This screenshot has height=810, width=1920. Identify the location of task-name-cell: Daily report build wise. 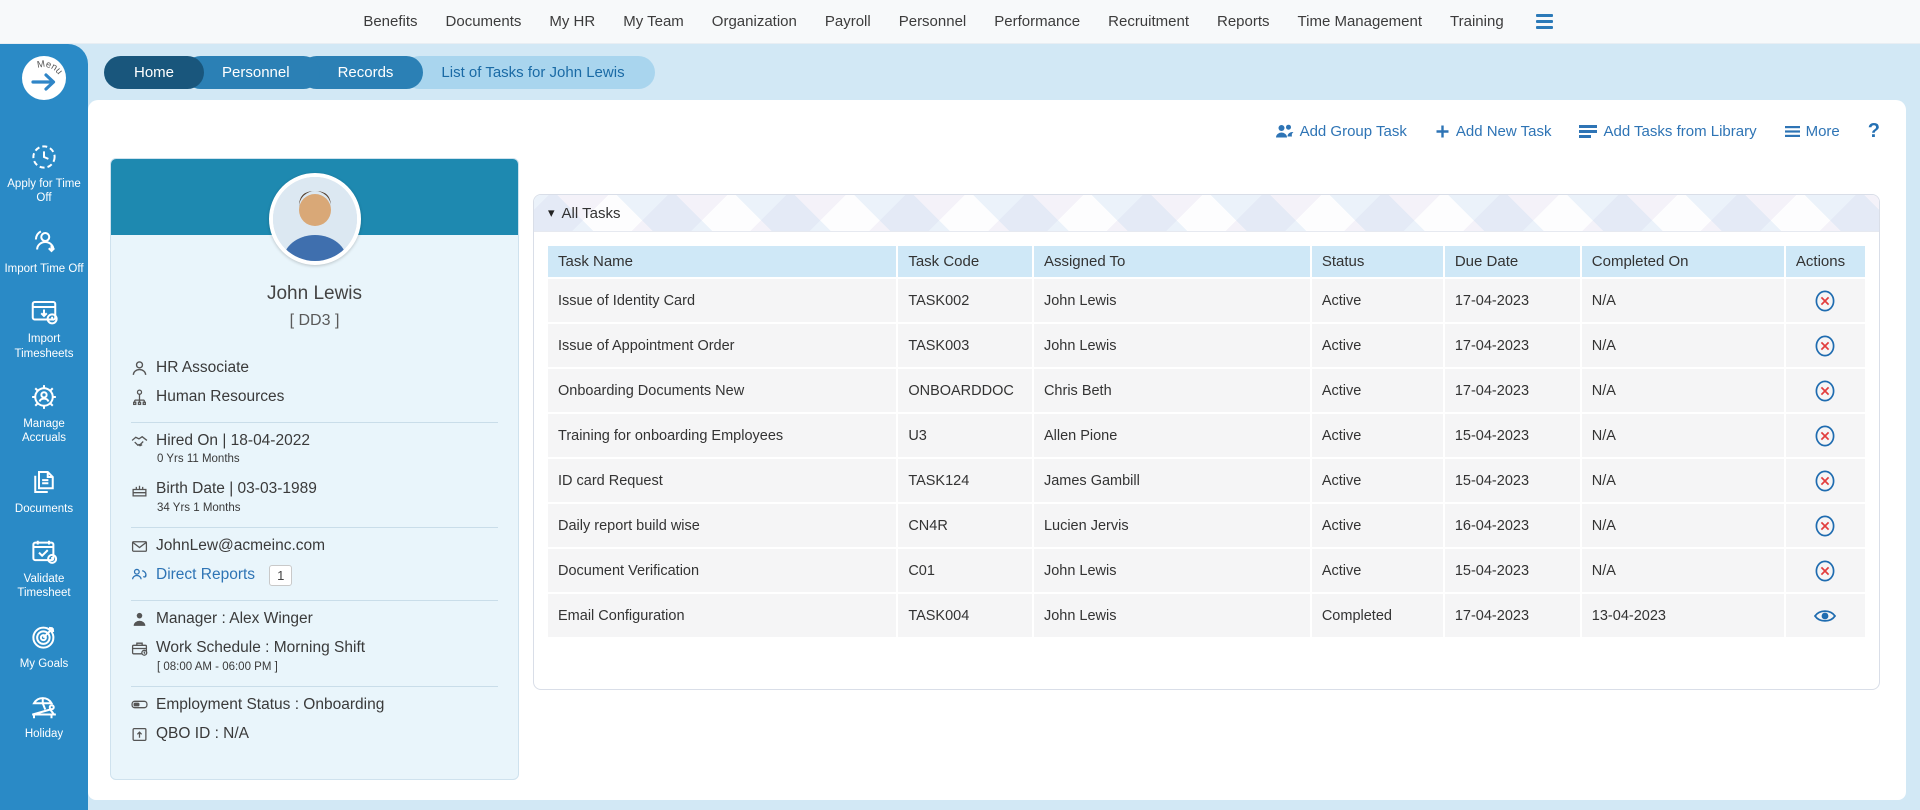
(723, 525).